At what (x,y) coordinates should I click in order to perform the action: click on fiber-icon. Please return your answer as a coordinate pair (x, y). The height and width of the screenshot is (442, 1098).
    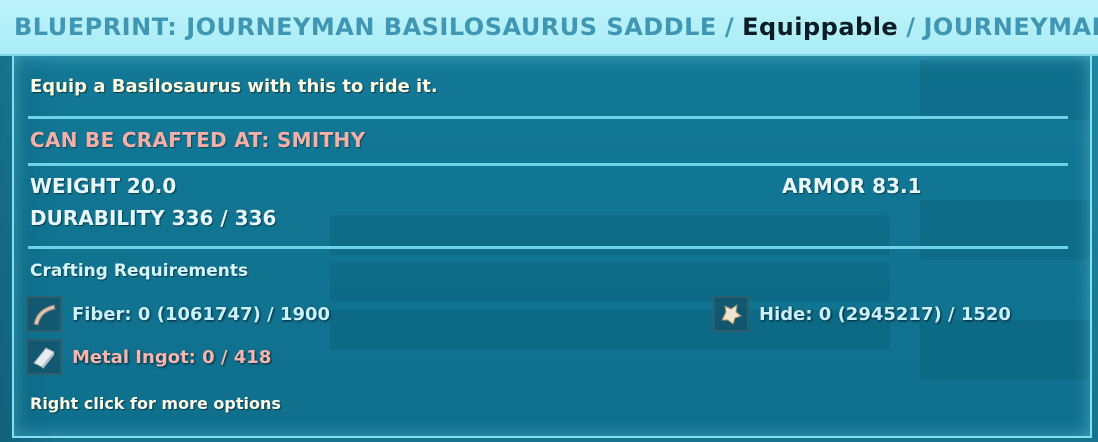
    Looking at the image, I should click on (44, 314).